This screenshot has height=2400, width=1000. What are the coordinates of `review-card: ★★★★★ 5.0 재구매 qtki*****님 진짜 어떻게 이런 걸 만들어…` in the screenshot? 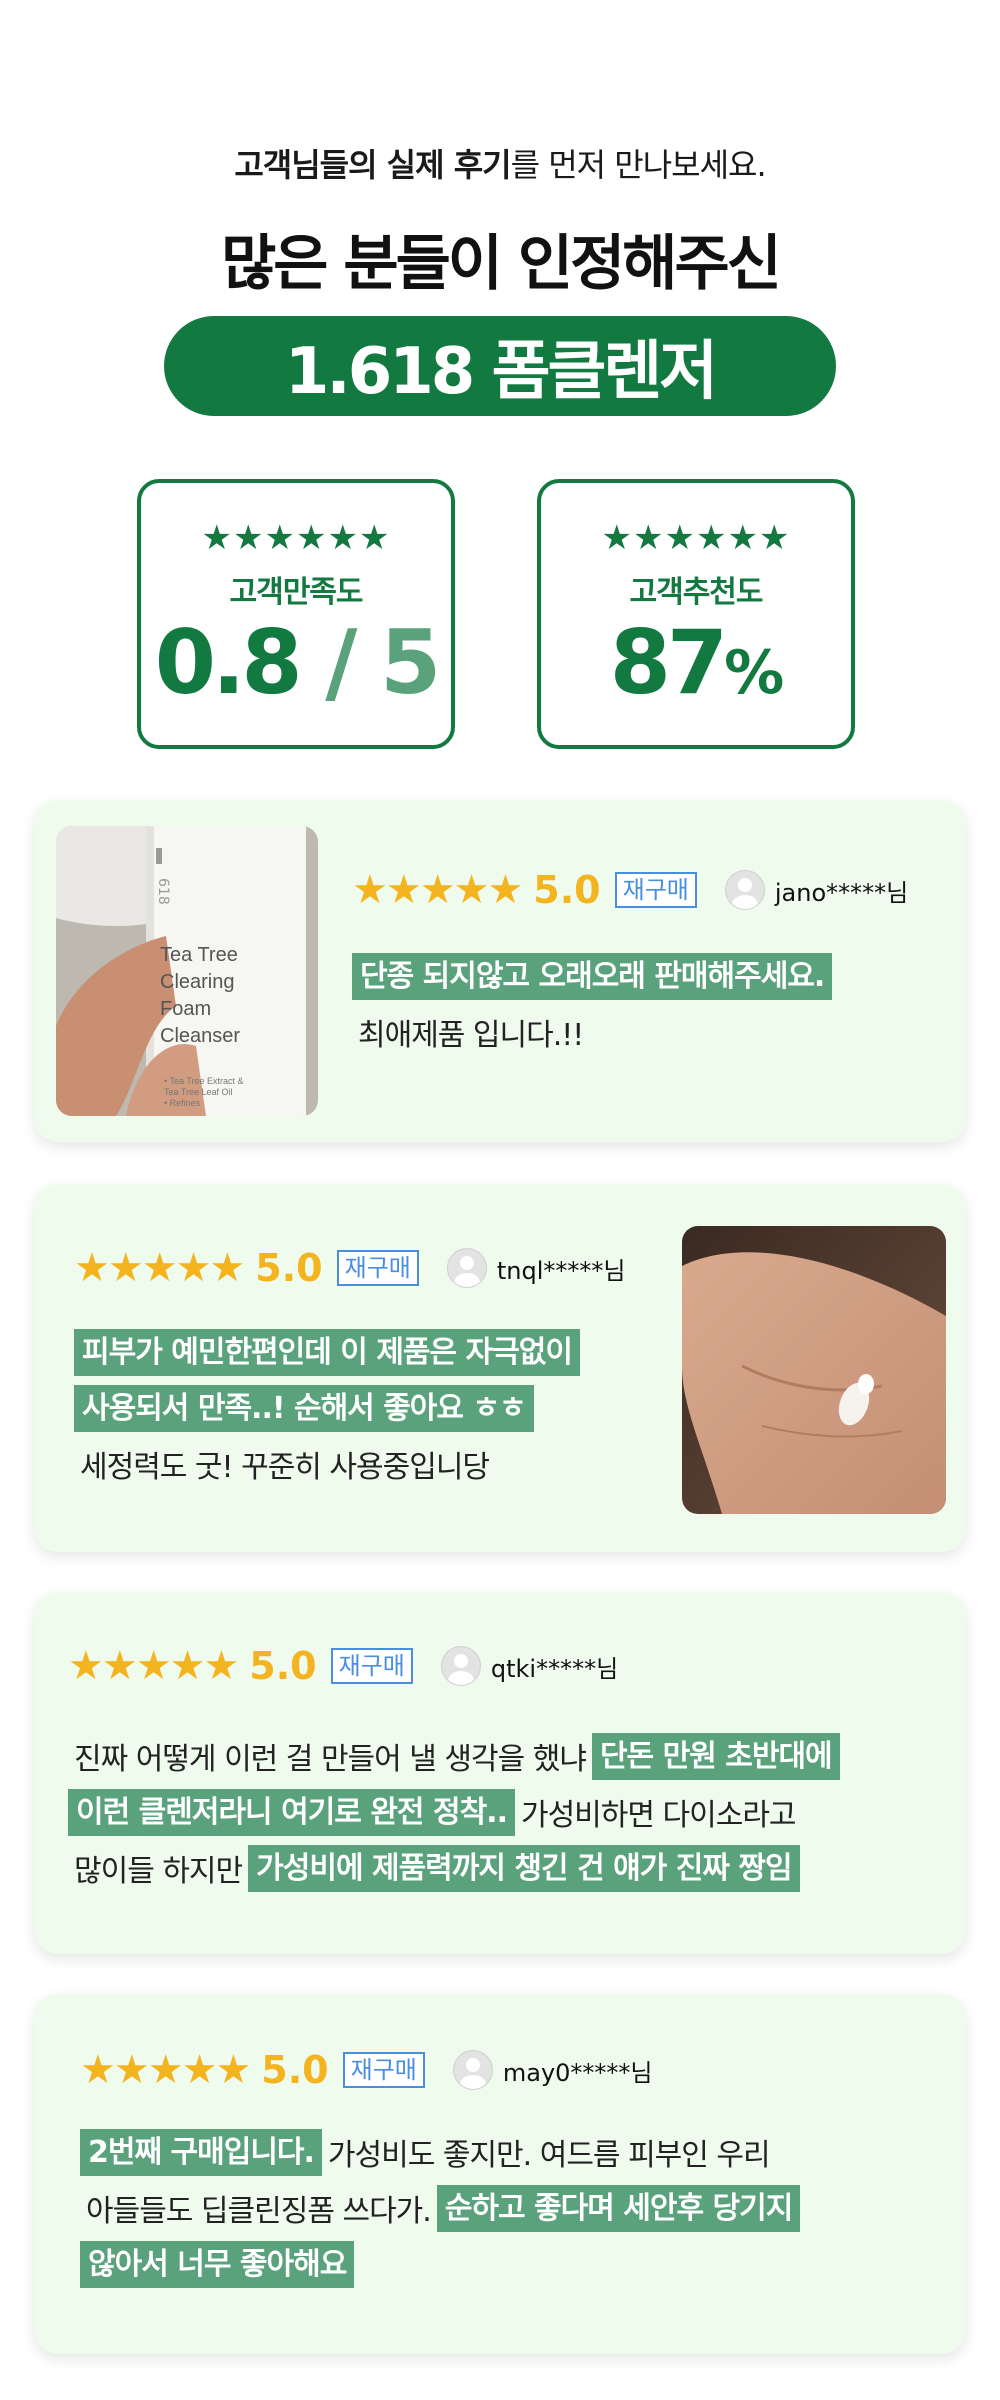 It's located at (500, 1773).